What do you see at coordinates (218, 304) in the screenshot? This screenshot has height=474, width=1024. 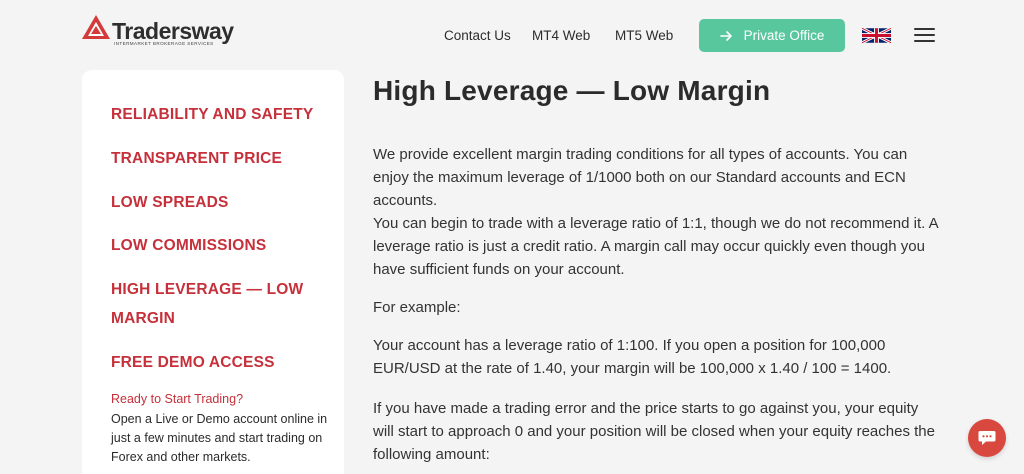 I see `sidebar-item-high-leverage: HIGH LEVERAGE — LOW MARGIN` at bounding box center [218, 304].